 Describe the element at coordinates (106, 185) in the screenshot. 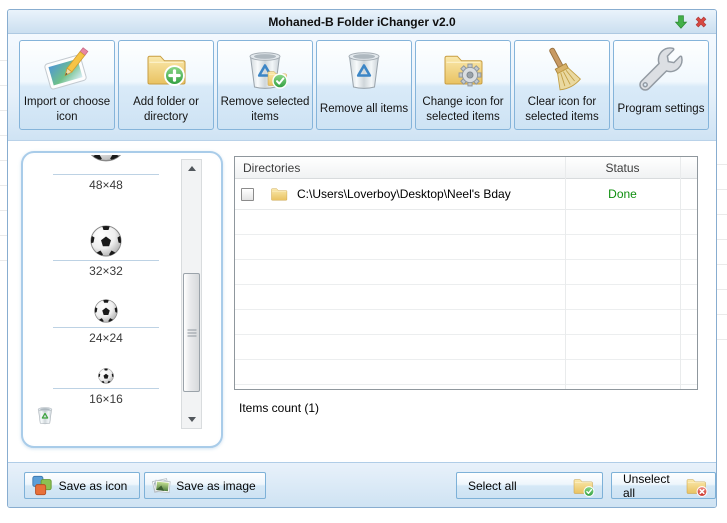

I see `size-label-48: 48×48` at that location.